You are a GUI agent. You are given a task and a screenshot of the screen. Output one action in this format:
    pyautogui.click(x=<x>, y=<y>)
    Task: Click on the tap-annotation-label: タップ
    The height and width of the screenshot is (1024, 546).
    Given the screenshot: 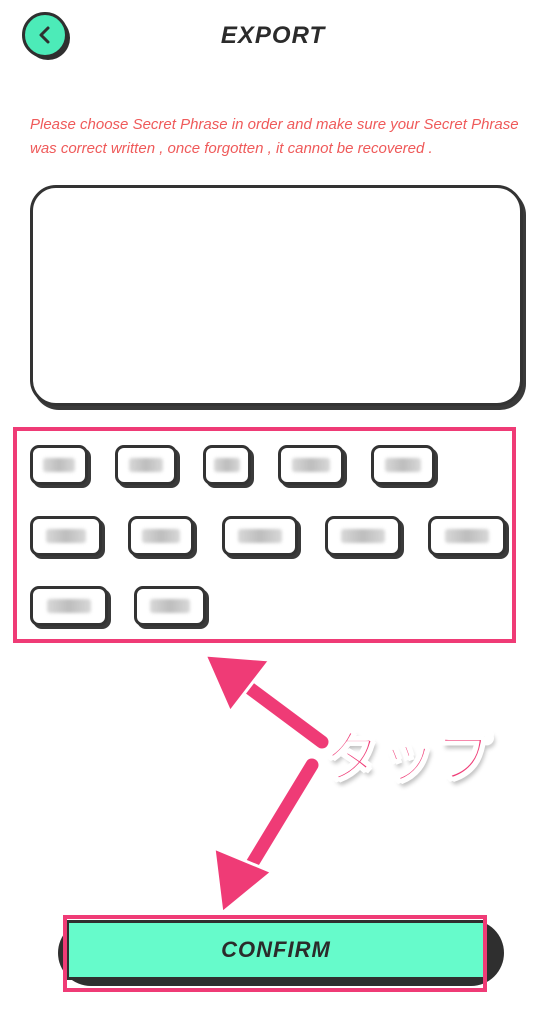 What is the action you would take?
    pyautogui.click(x=408, y=758)
    